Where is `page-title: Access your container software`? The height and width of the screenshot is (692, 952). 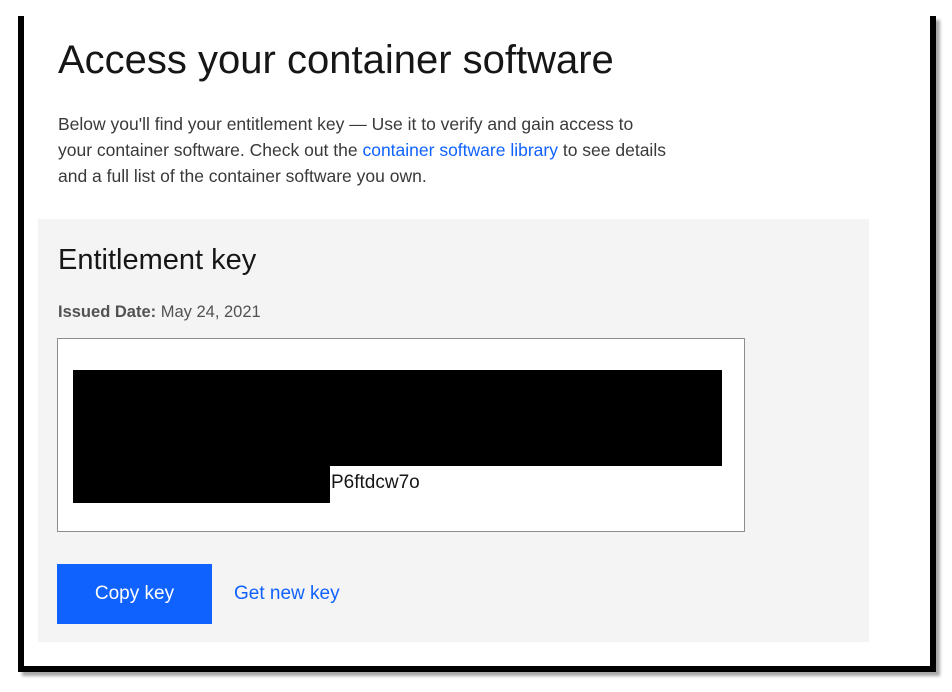 page-title: Access your container software is located at coordinates (336, 60).